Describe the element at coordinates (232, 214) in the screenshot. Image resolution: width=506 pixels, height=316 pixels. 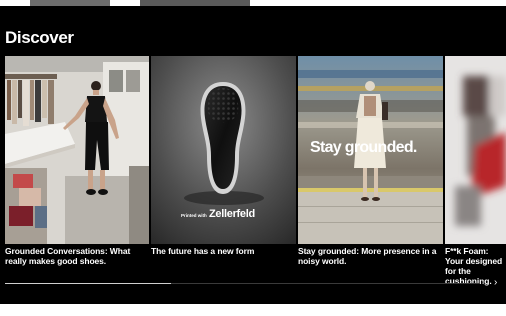
I see `zellerfeld-logo-text: Zellerfeld` at that location.